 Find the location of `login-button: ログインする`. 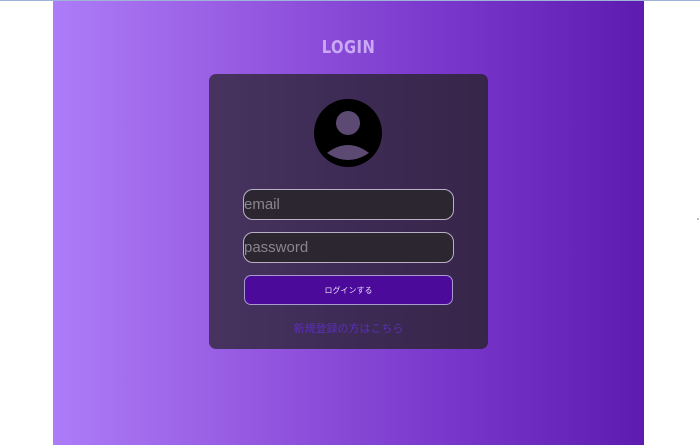

login-button: ログインする is located at coordinates (348, 290).